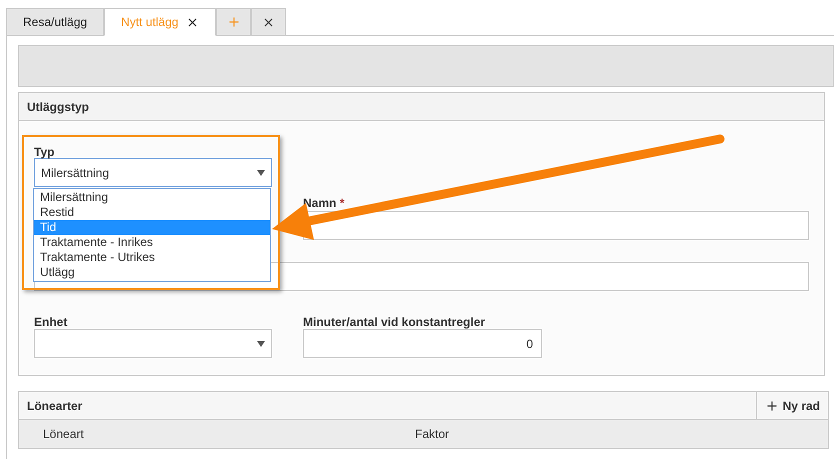 This screenshot has height=459, width=834. I want to click on type-select: Milersättning, so click(153, 172).